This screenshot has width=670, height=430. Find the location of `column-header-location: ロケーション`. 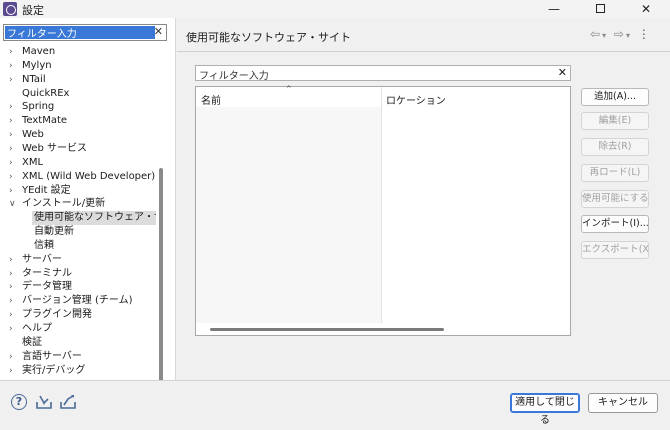

column-header-location: ロケーション is located at coordinates (416, 99).